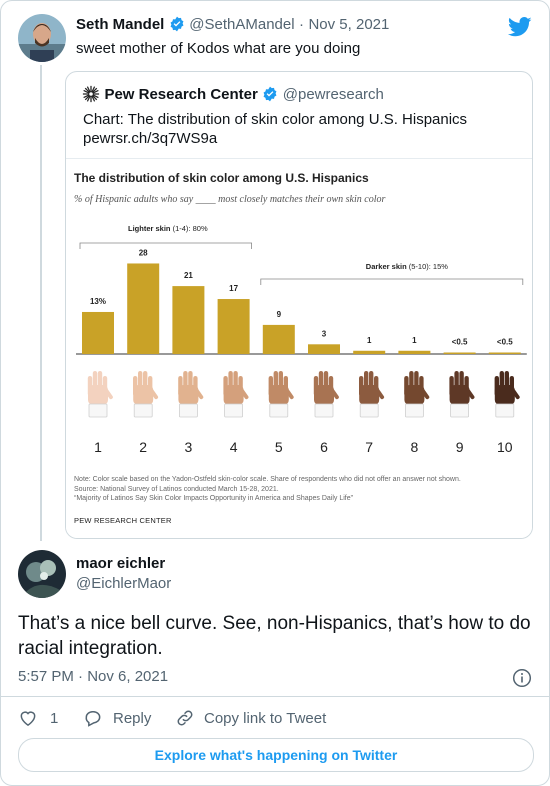  What do you see at coordinates (93, 676) in the screenshot?
I see `tweet-timestamp: 5:57 PM · Nov 6, 2021` at bounding box center [93, 676].